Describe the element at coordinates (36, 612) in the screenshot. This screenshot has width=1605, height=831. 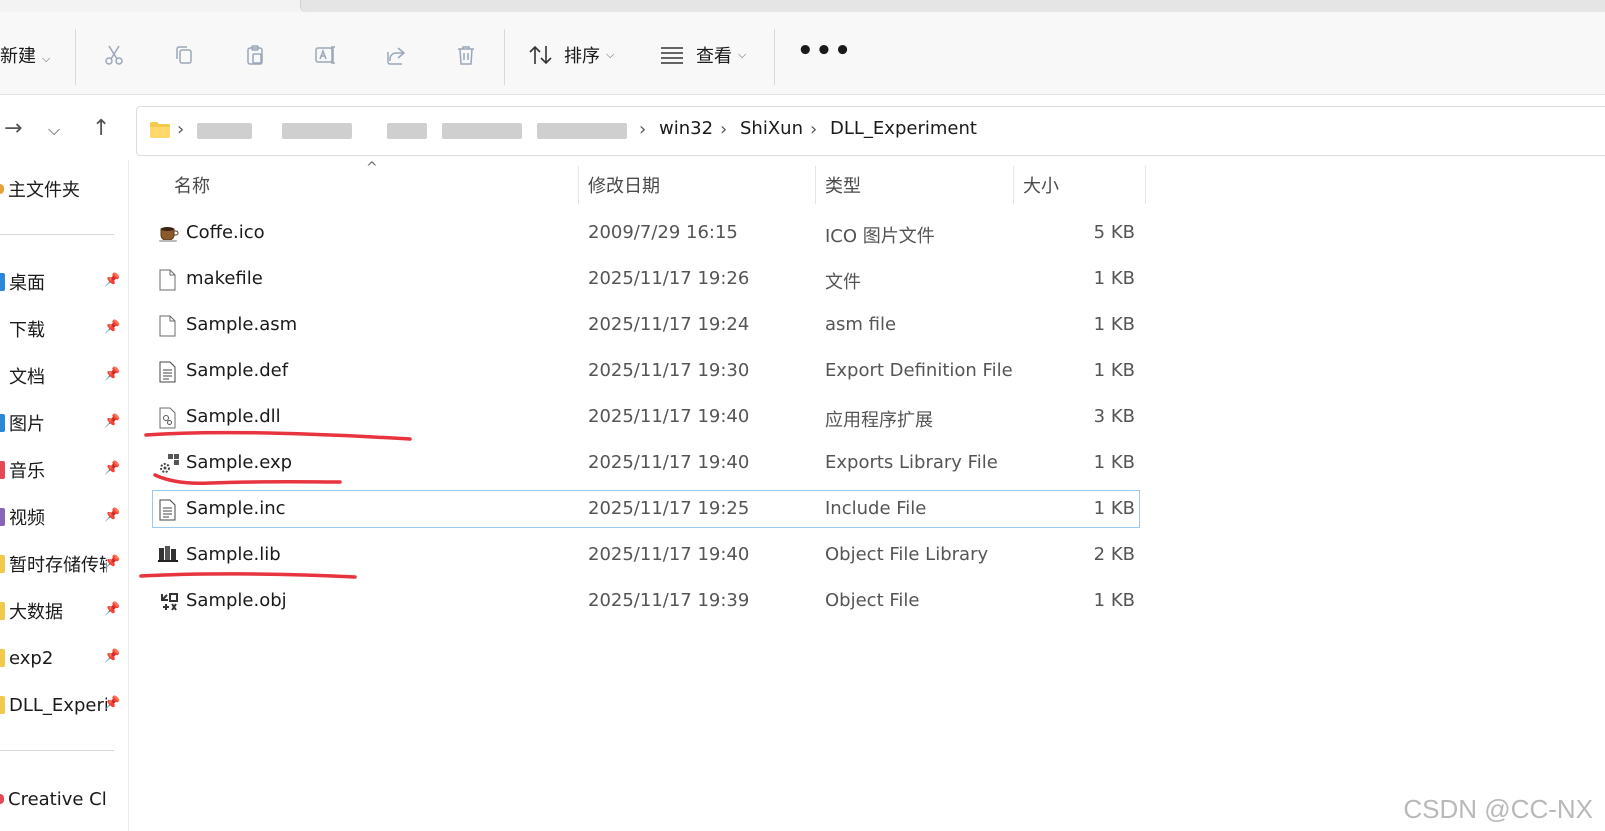
I see `nav-item-label: 大数据` at that location.